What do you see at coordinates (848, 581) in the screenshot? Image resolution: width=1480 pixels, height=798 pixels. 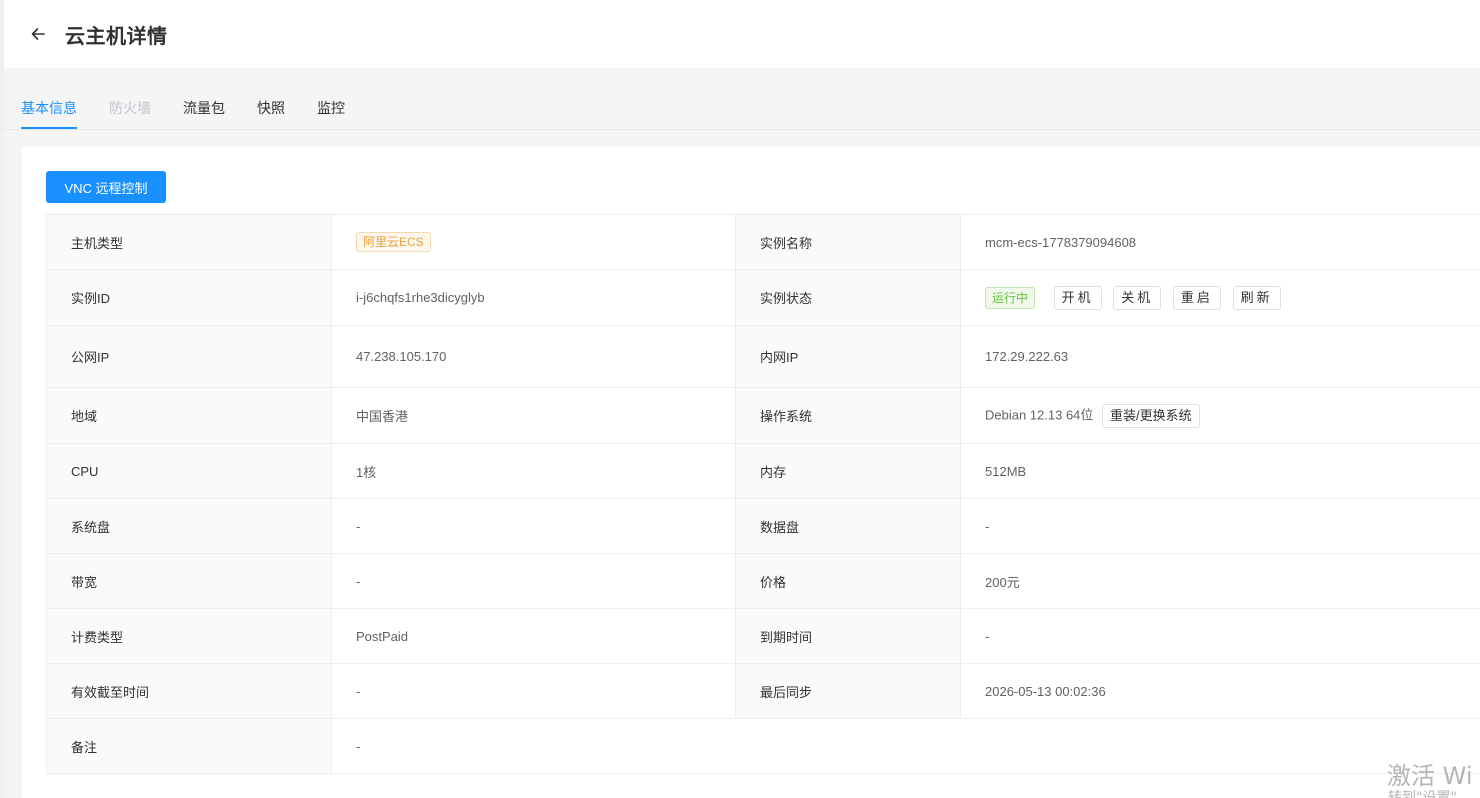 I see `price-label: 价格` at bounding box center [848, 581].